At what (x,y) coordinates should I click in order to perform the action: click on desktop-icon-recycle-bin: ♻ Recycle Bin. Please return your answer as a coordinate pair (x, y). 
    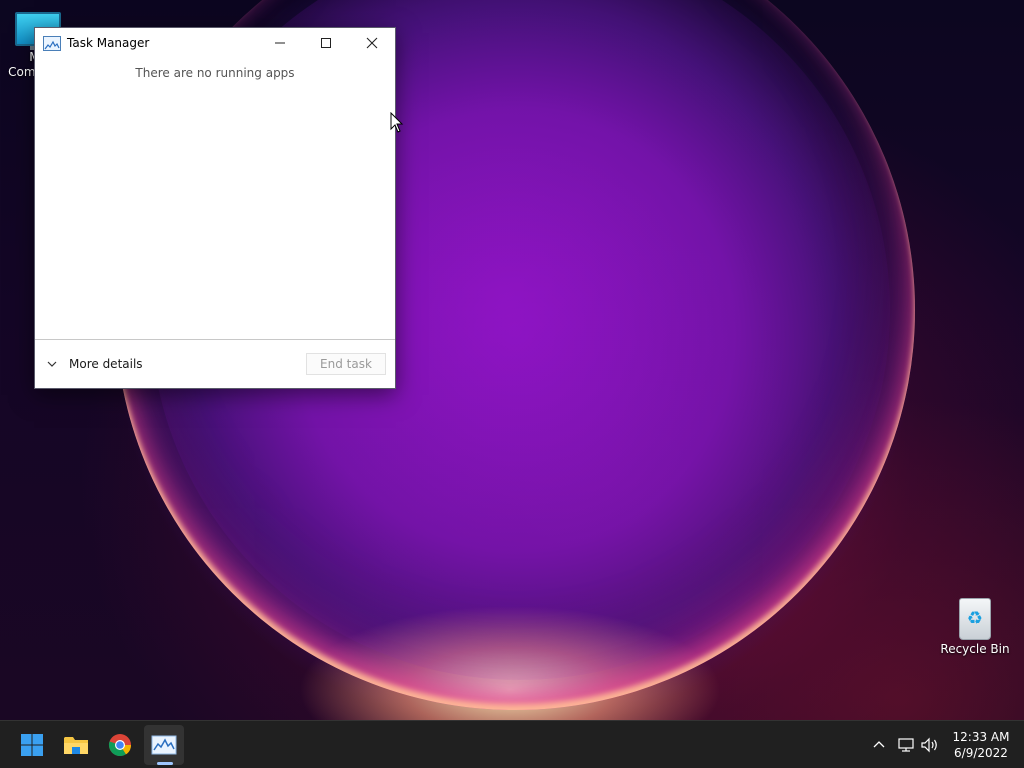
    Looking at the image, I should click on (975, 626).